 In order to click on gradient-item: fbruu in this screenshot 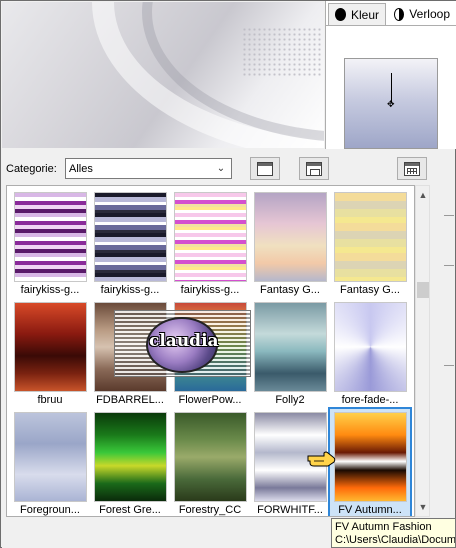, I will do `click(50, 354)`.